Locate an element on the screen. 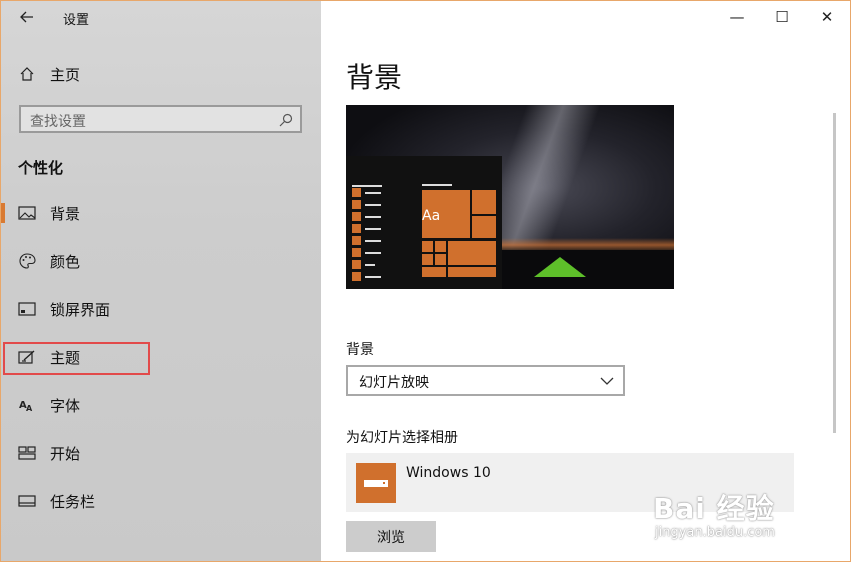 Image resolution: width=851 pixels, height=562 pixels. back-arrow-icon is located at coordinates (27, 17).